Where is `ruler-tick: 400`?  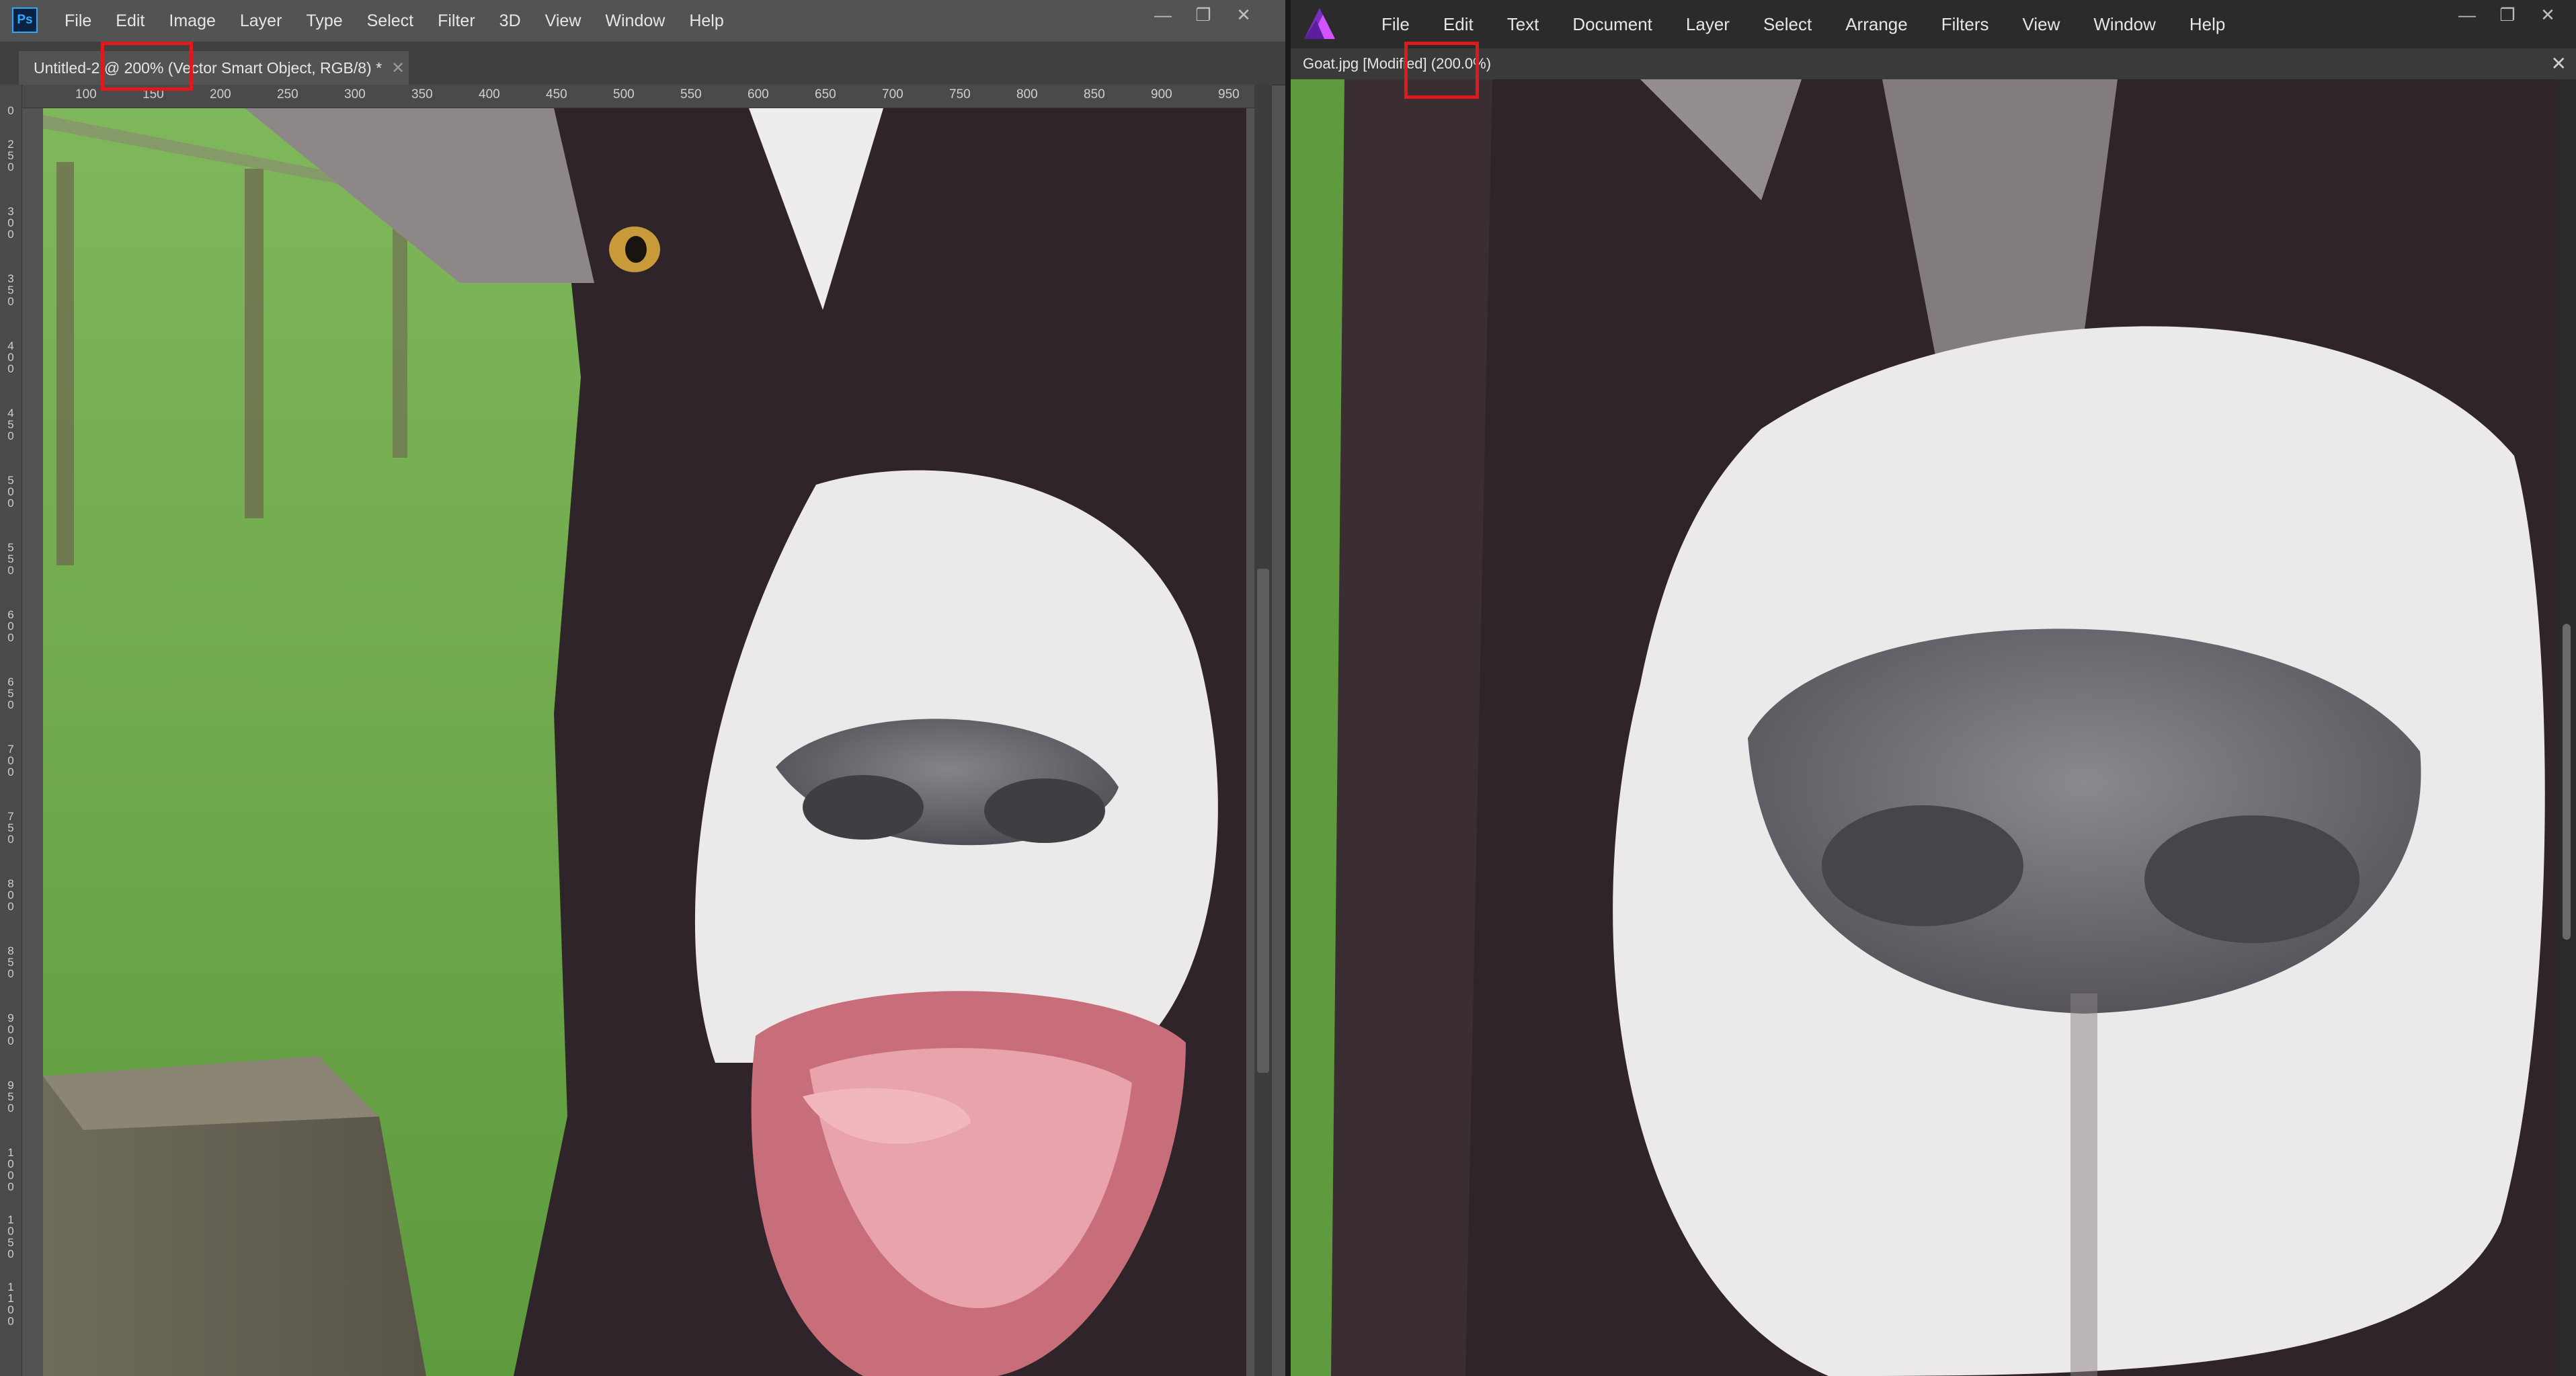 ruler-tick: 400 is located at coordinates (489, 94).